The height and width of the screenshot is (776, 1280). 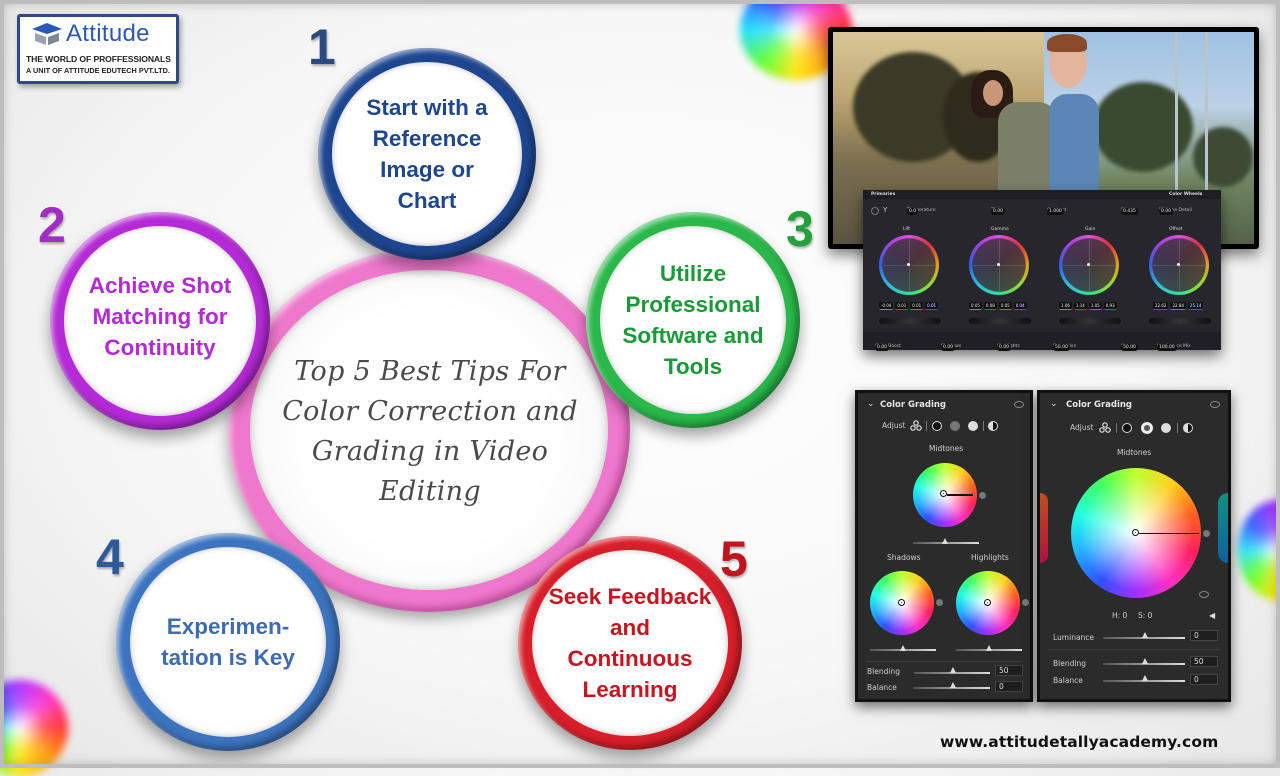 I want to click on hue-value: 50.00, so click(x=1129, y=347).